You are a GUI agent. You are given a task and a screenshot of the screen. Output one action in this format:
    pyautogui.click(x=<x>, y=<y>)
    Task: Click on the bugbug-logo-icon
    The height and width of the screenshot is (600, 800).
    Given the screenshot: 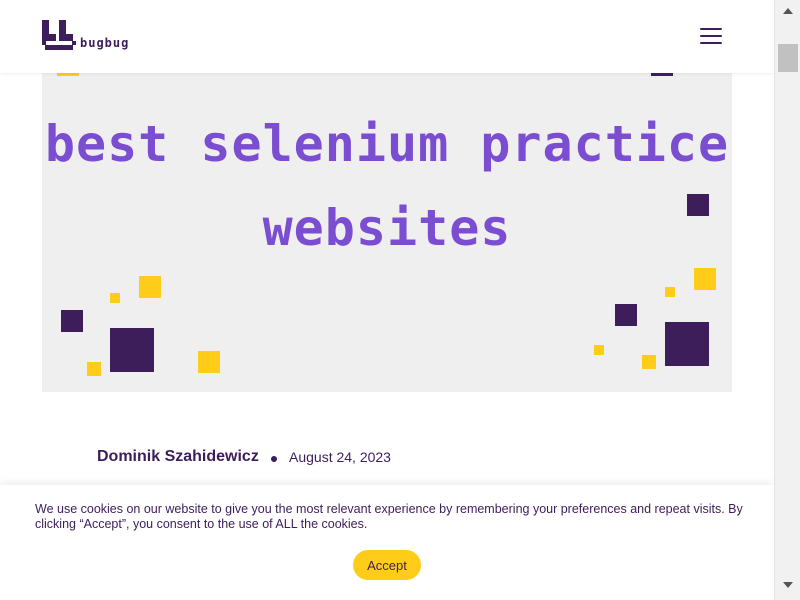 What is the action you would take?
    pyautogui.click(x=60, y=38)
    